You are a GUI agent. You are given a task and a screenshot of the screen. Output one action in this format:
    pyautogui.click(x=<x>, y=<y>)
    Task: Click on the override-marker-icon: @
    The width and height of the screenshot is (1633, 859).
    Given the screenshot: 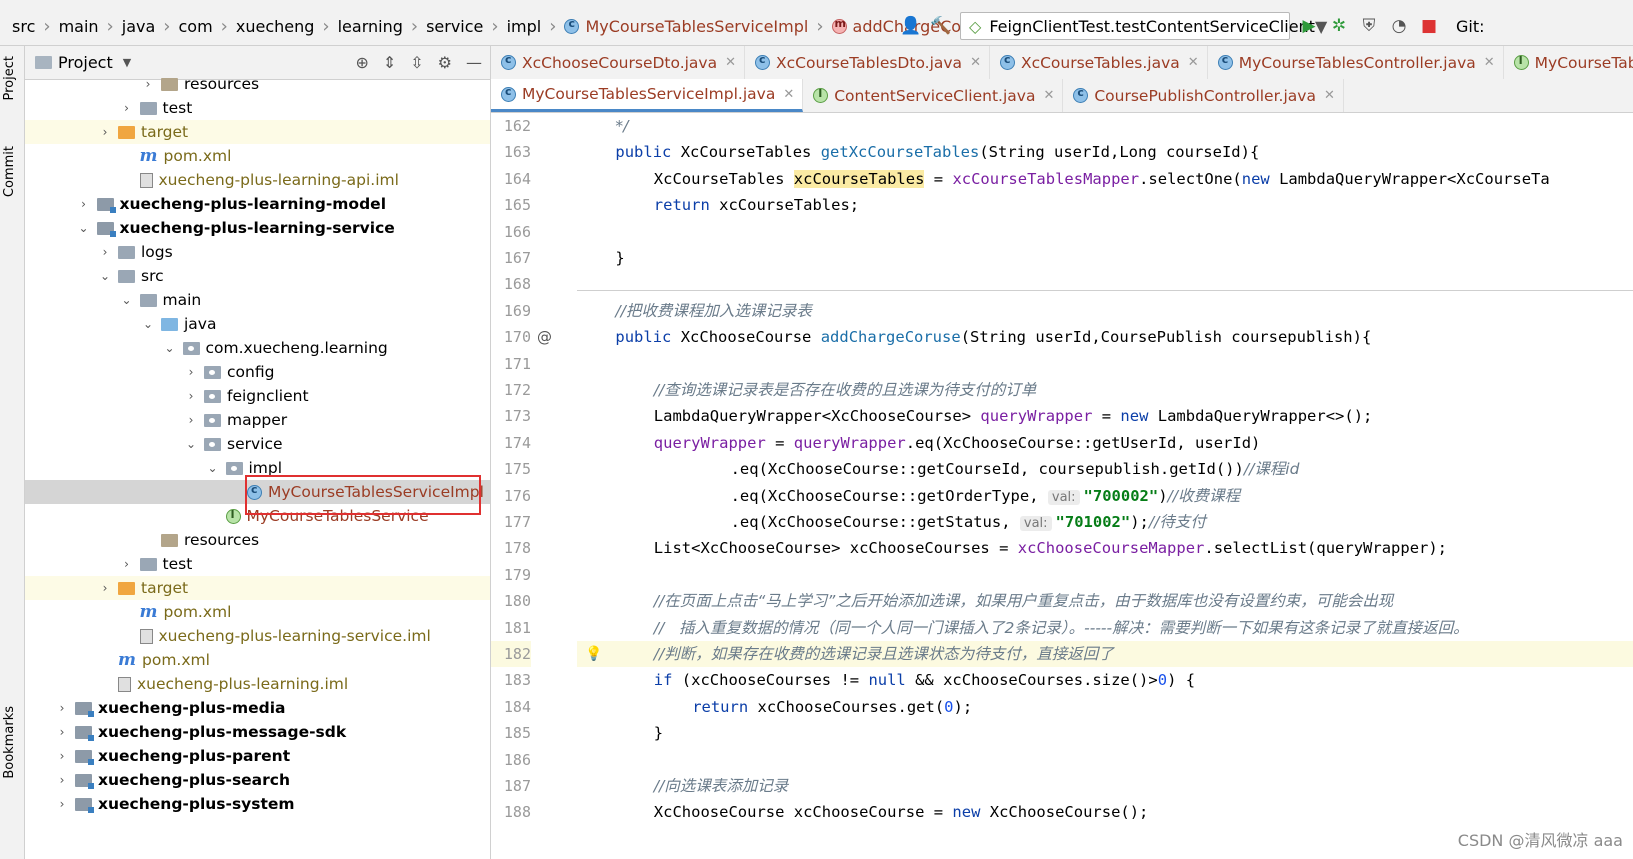 What is the action you would take?
    pyautogui.click(x=544, y=337)
    